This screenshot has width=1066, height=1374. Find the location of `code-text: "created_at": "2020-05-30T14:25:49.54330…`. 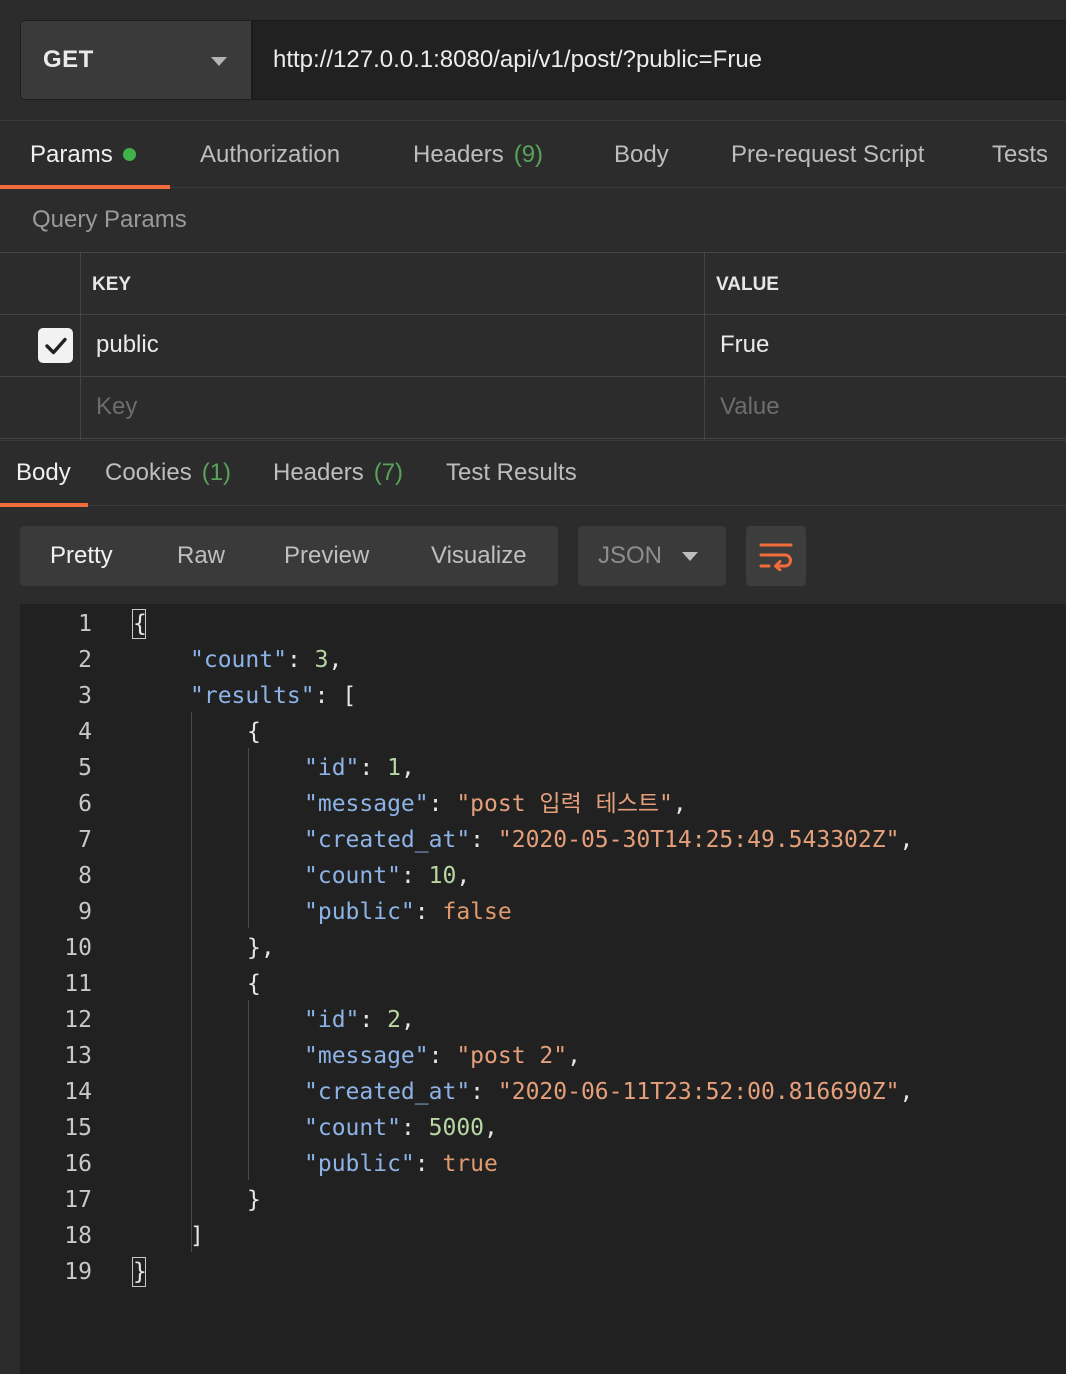

code-text: "created_at": "2020-05-30T14:25:49.54330… is located at coordinates (608, 840).